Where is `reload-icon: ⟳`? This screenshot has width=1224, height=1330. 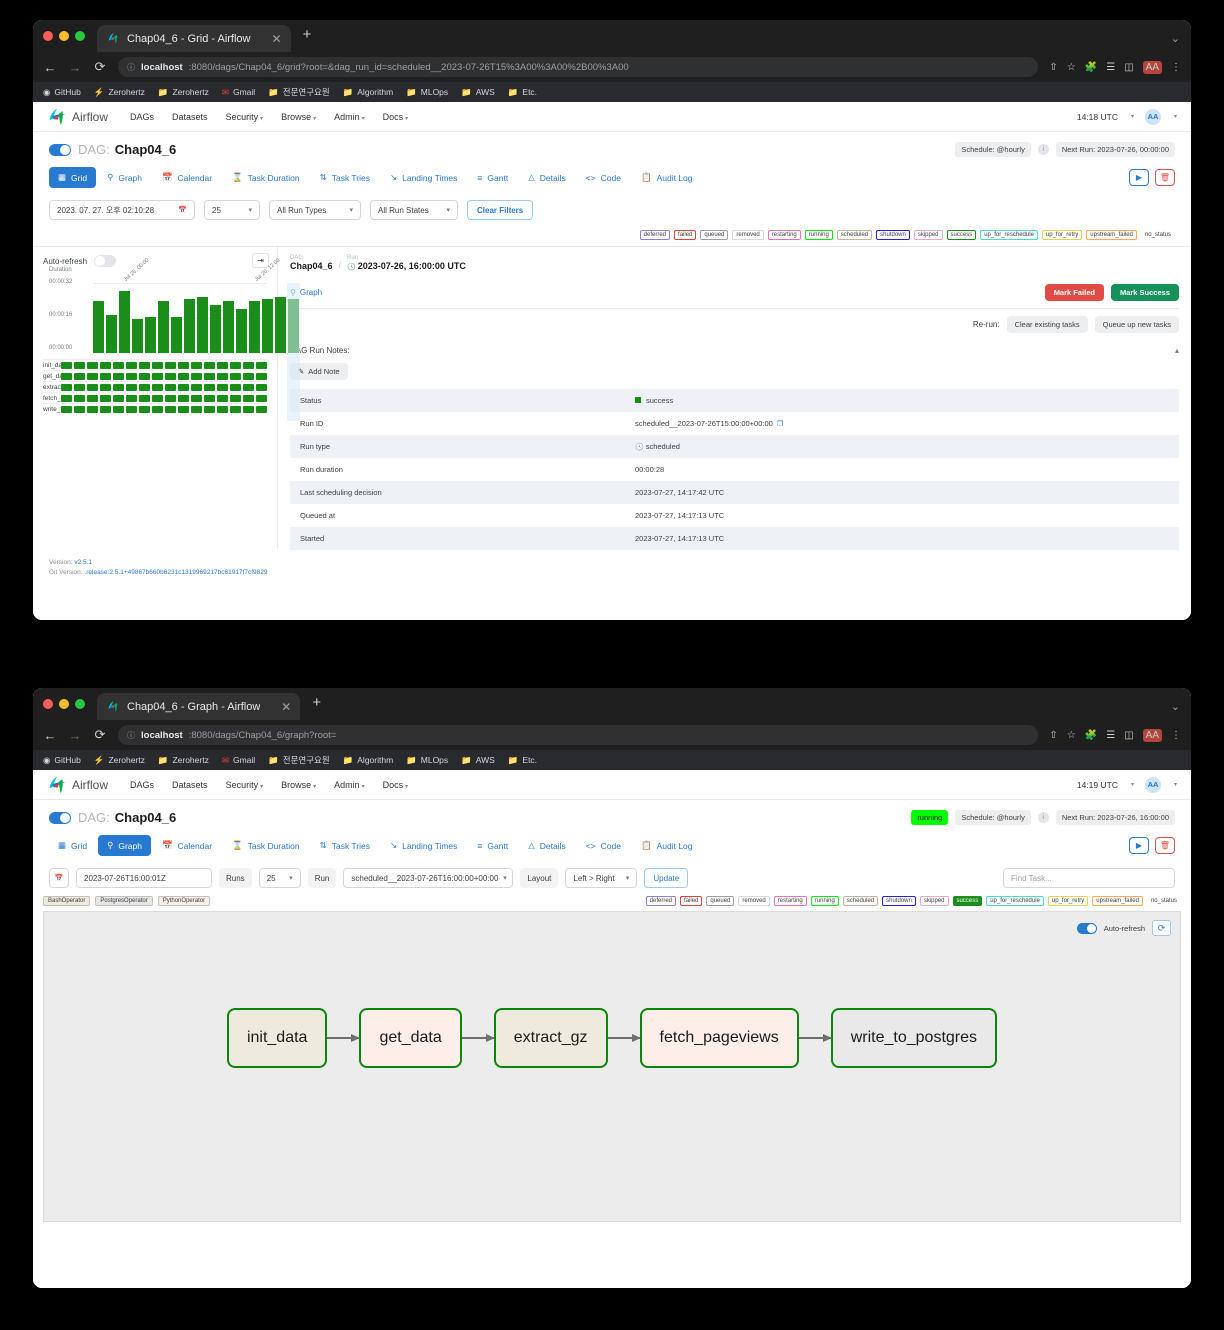 reload-icon: ⟳ is located at coordinates (100, 735).